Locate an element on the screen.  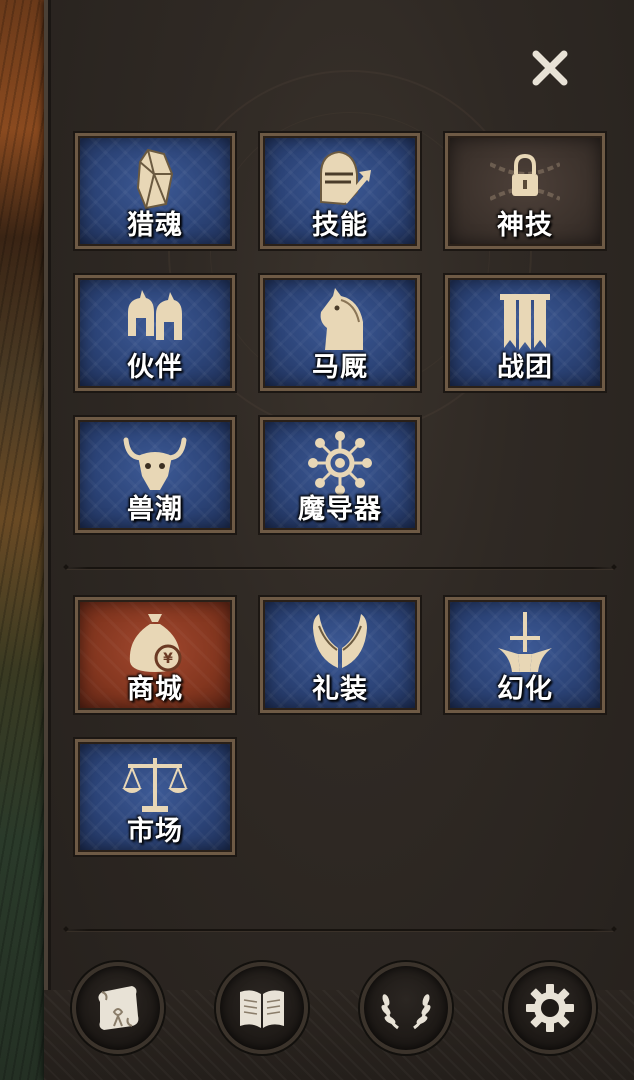
close-icon is located at coordinates (550, 68).